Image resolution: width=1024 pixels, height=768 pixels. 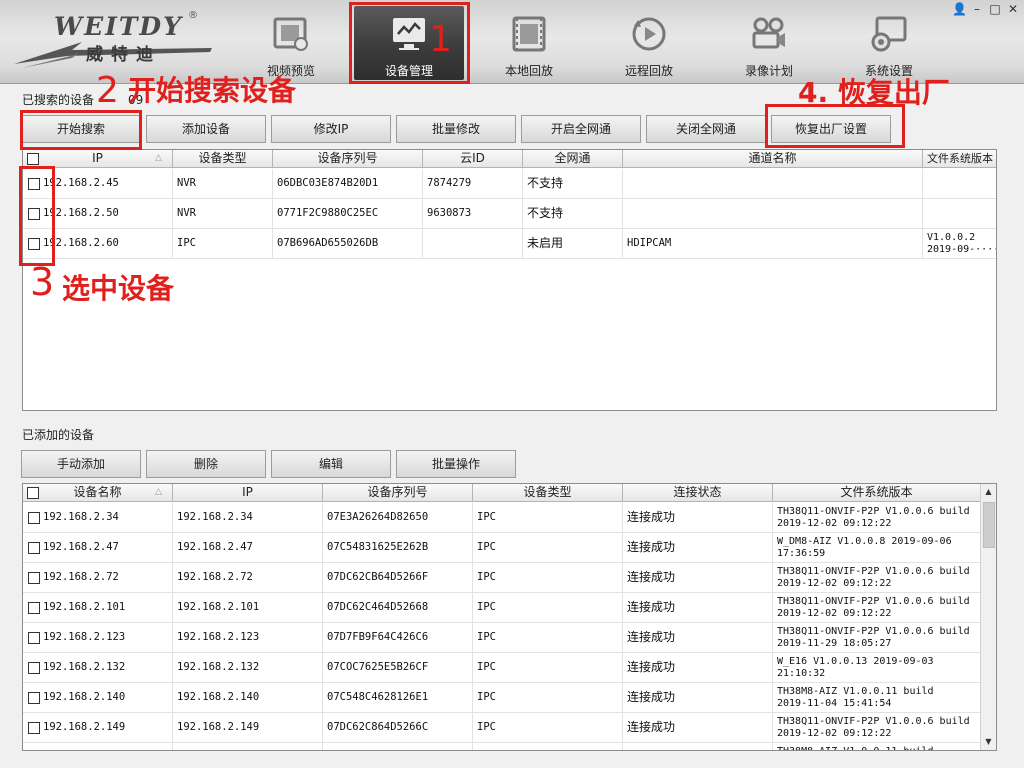 I want to click on cell-serial: 07E3A26264D82650, so click(x=398, y=518).